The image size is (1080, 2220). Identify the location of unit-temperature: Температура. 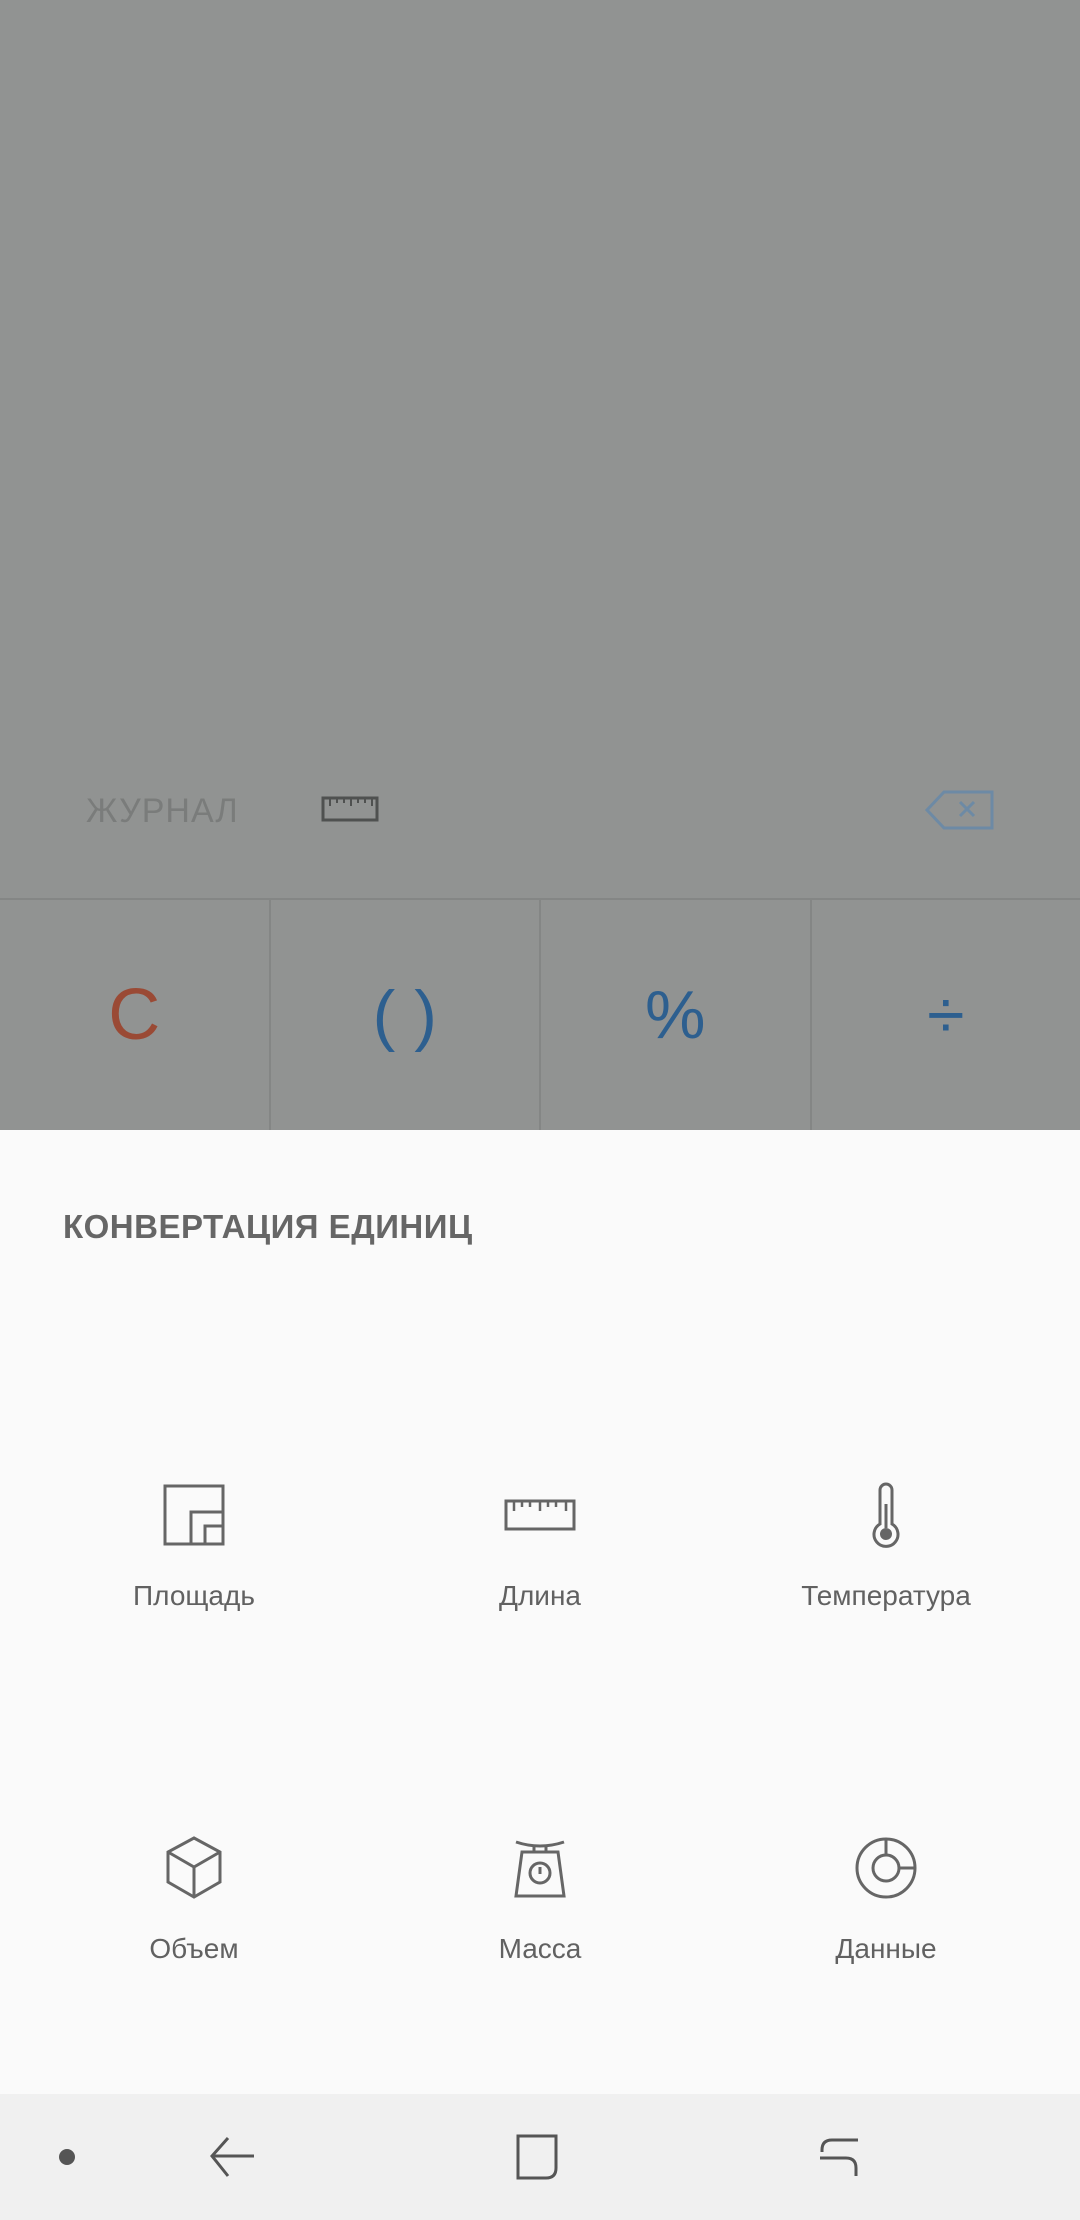
(886, 1580).